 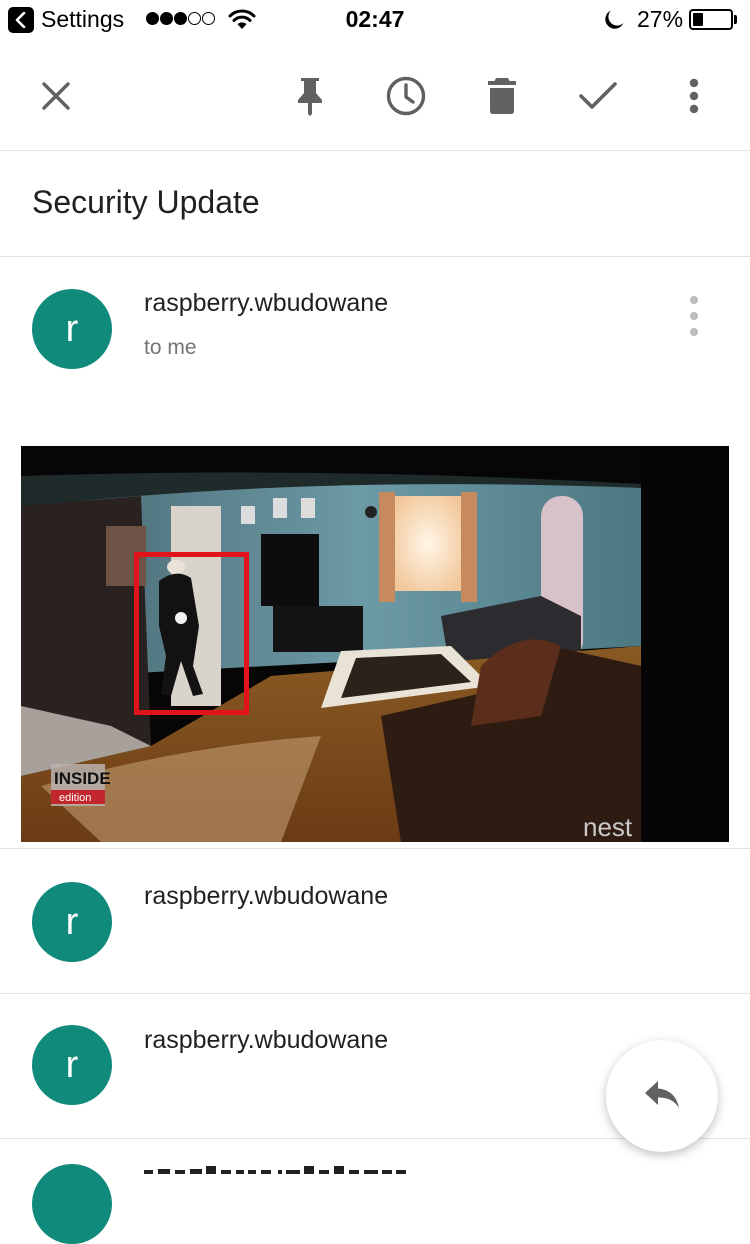 What do you see at coordinates (598, 96) in the screenshot?
I see `check-icon` at bounding box center [598, 96].